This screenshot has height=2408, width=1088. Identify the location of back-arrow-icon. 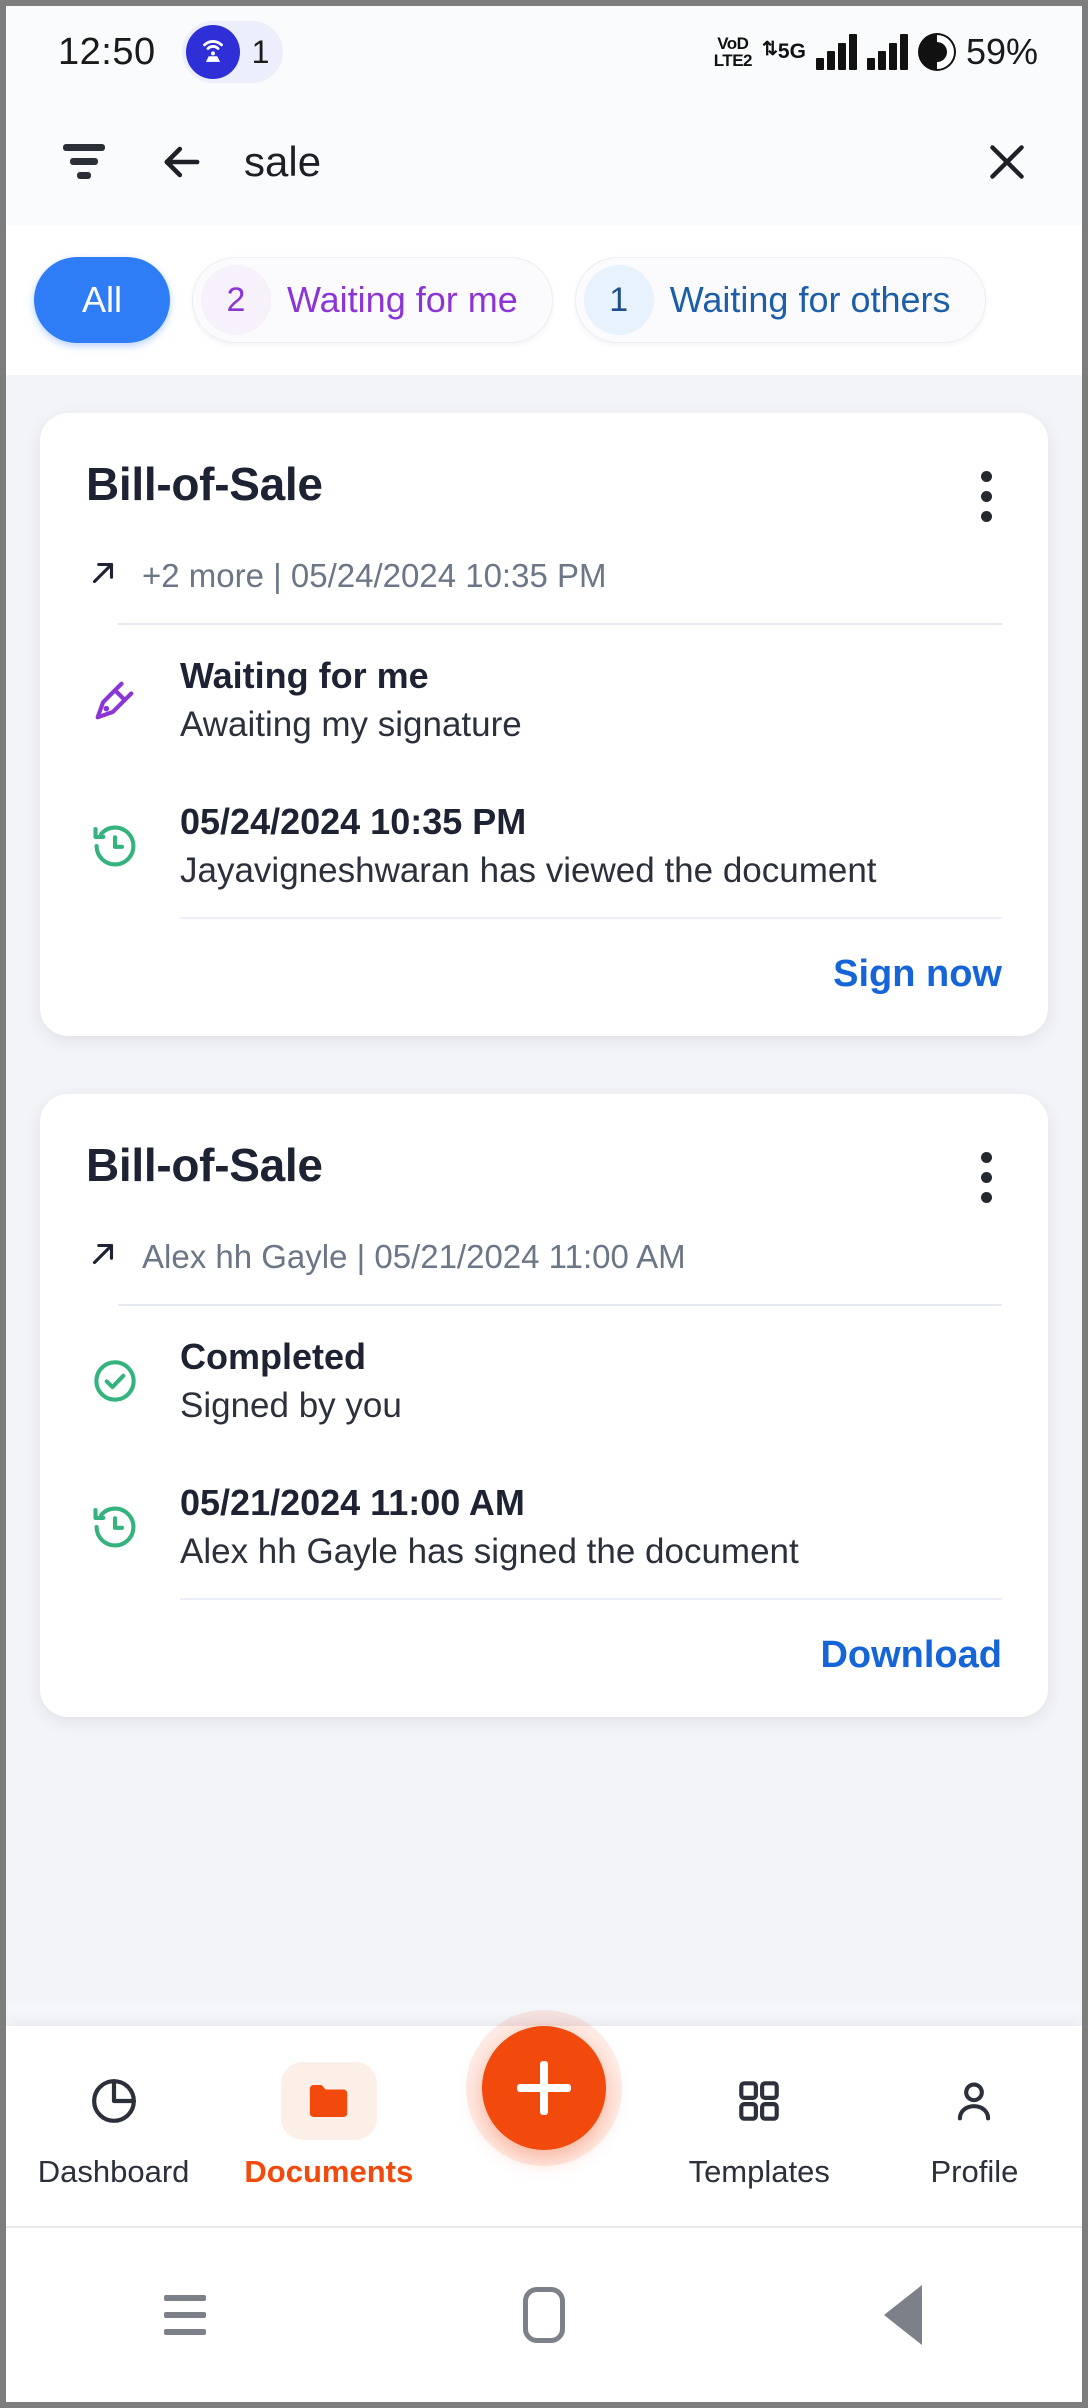
(182, 162).